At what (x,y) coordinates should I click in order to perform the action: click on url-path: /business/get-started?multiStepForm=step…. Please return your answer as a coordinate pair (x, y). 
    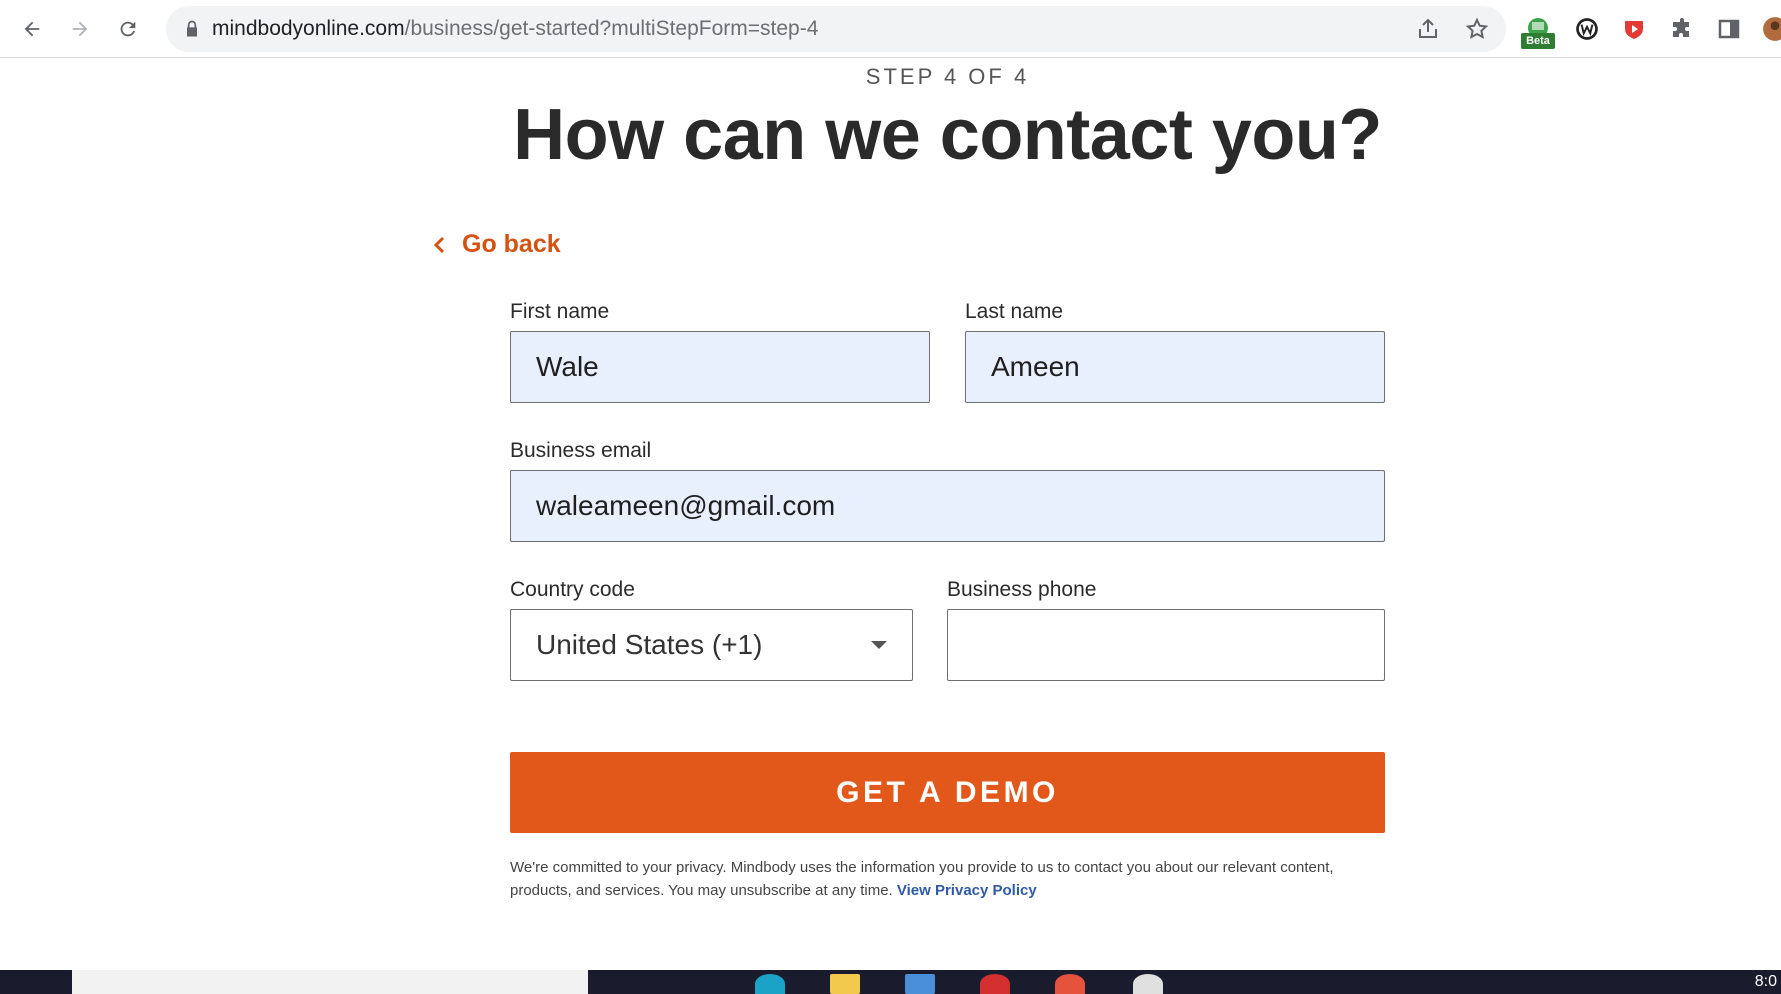
    Looking at the image, I should click on (611, 28).